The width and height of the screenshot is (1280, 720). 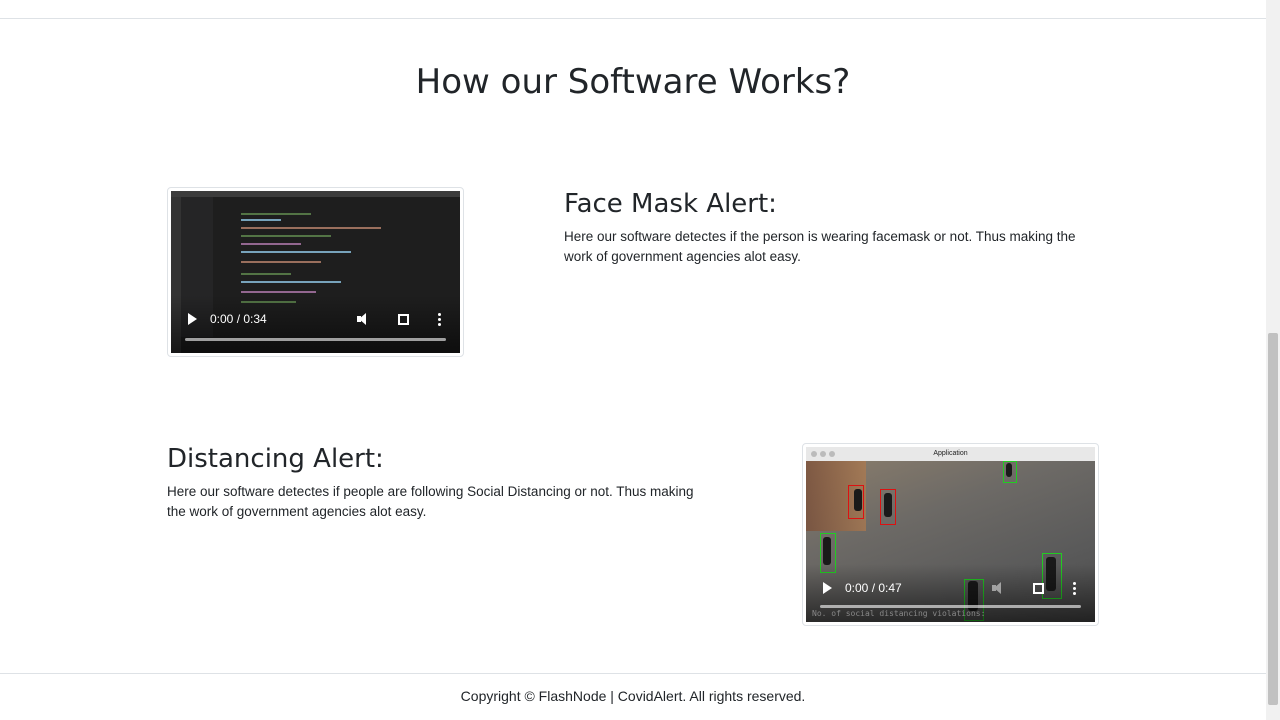 I want to click on footer-divider, so click(x=633, y=673).